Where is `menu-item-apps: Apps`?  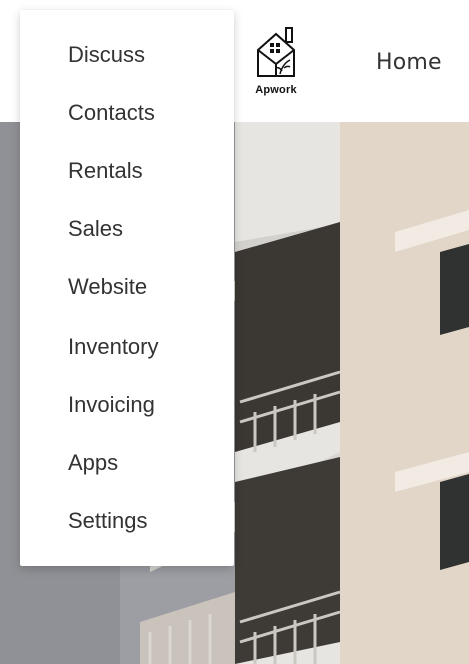 menu-item-apps: Apps is located at coordinates (93, 463).